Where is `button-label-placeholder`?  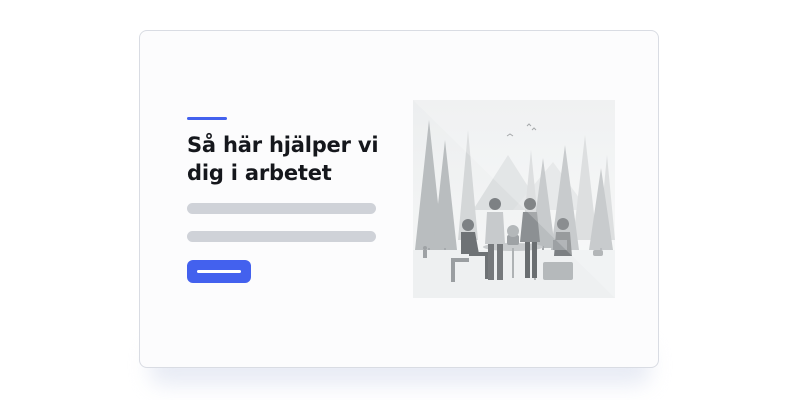
button-label-placeholder is located at coordinates (219, 271).